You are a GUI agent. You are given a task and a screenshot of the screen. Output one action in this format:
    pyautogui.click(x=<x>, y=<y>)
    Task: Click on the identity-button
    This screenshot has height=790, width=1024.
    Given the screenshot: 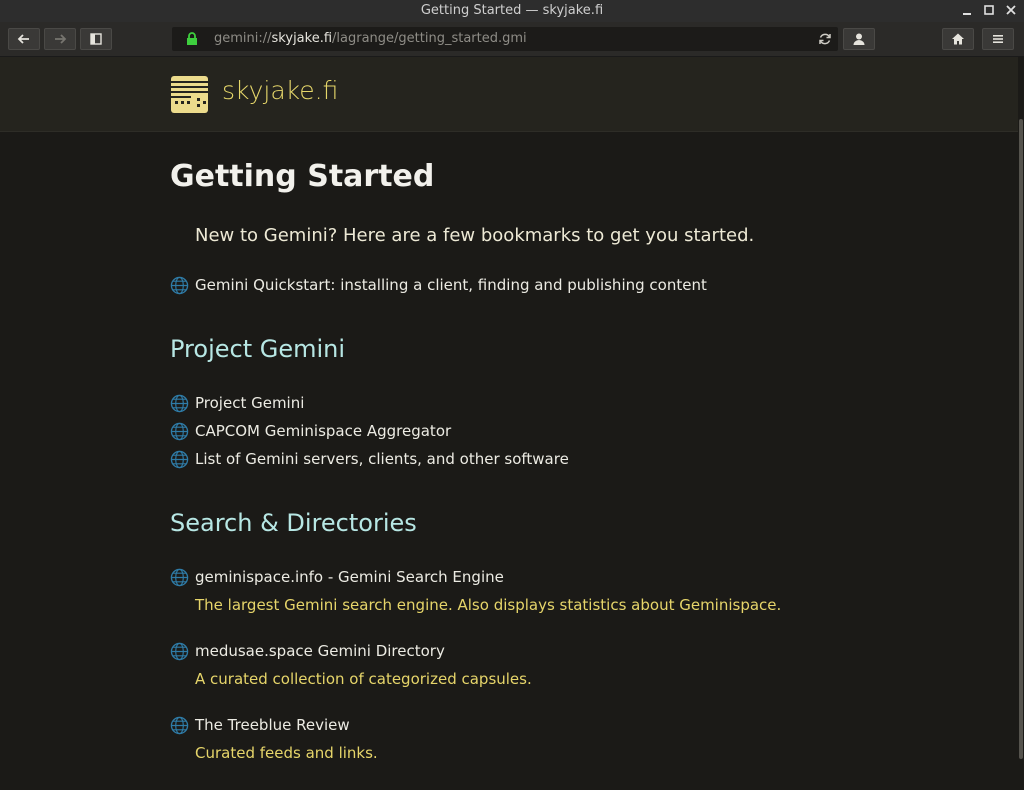 What is the action you would take?
    pyautogui.click(x=859, y=39)
    